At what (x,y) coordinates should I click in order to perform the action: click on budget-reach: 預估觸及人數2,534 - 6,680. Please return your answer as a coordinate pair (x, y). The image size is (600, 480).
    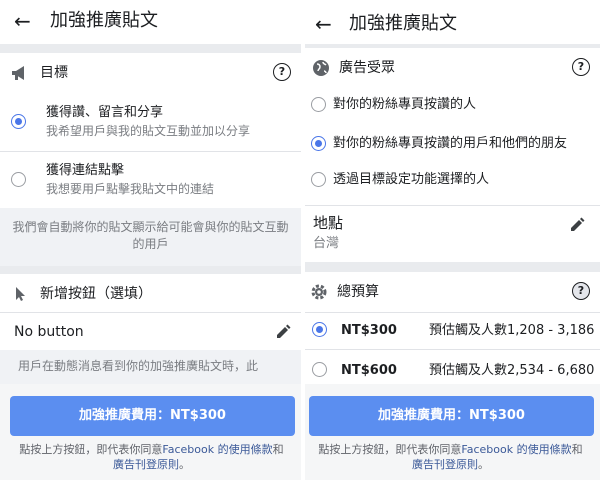
    Looking at the image, I should click on (512, 370).